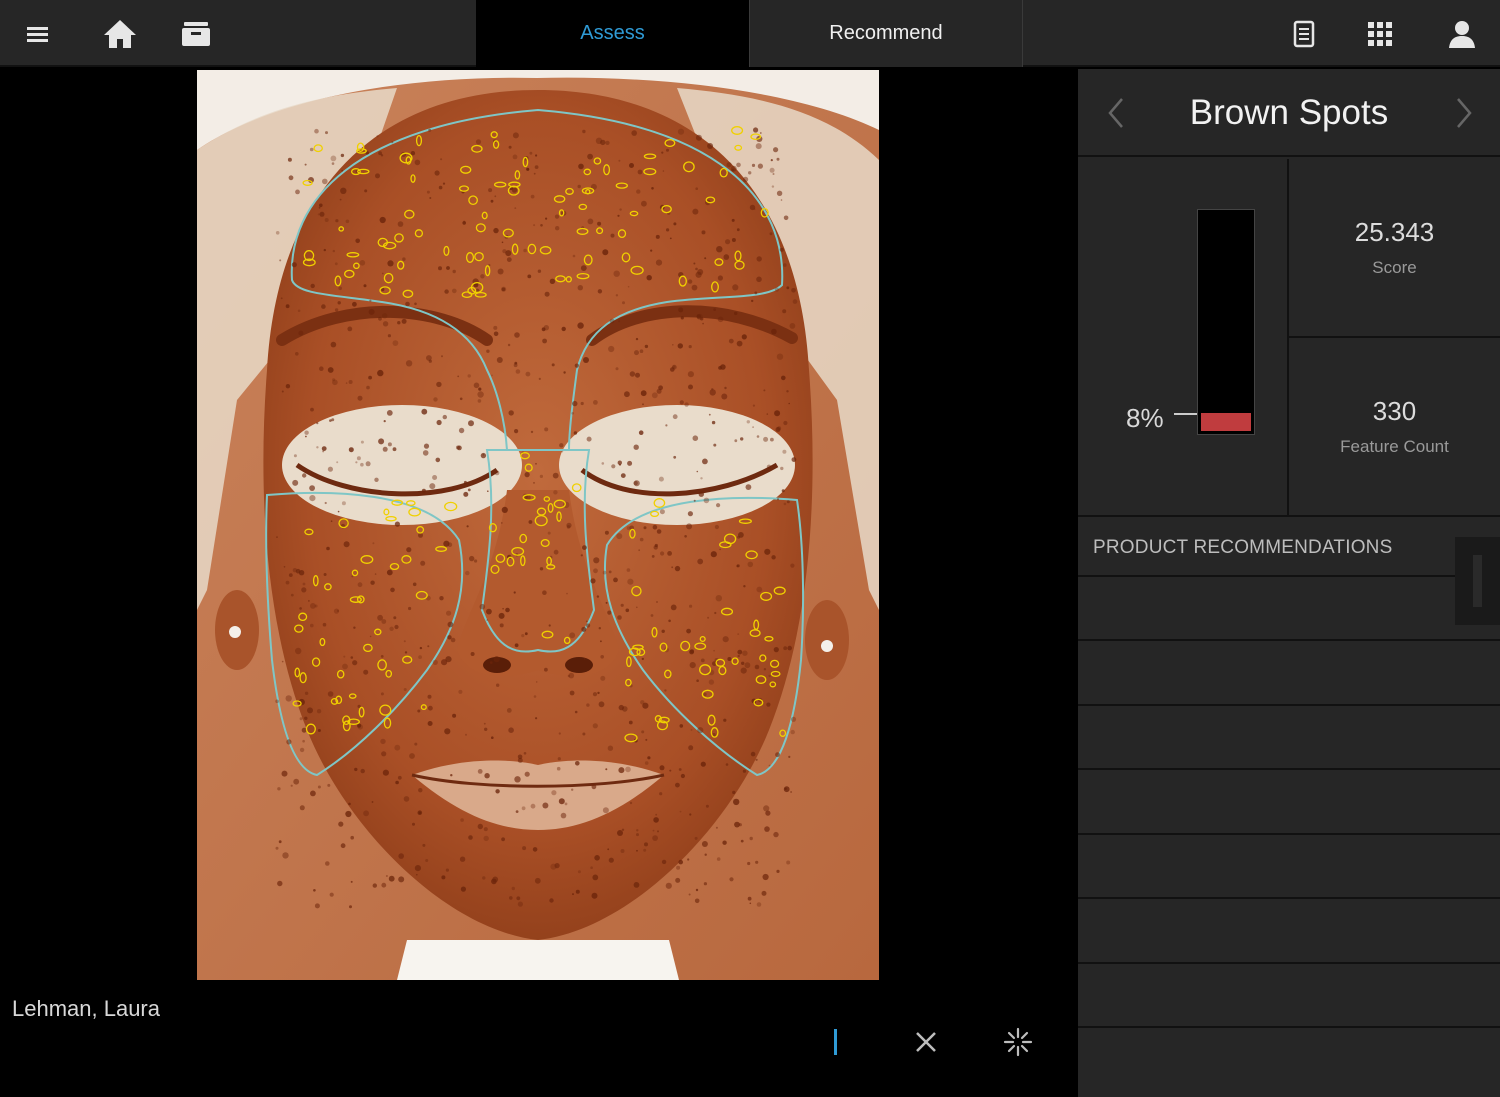 This screenshot has height=1097, width=1500. I want to click on cabinet-icon, so click(196, 34).